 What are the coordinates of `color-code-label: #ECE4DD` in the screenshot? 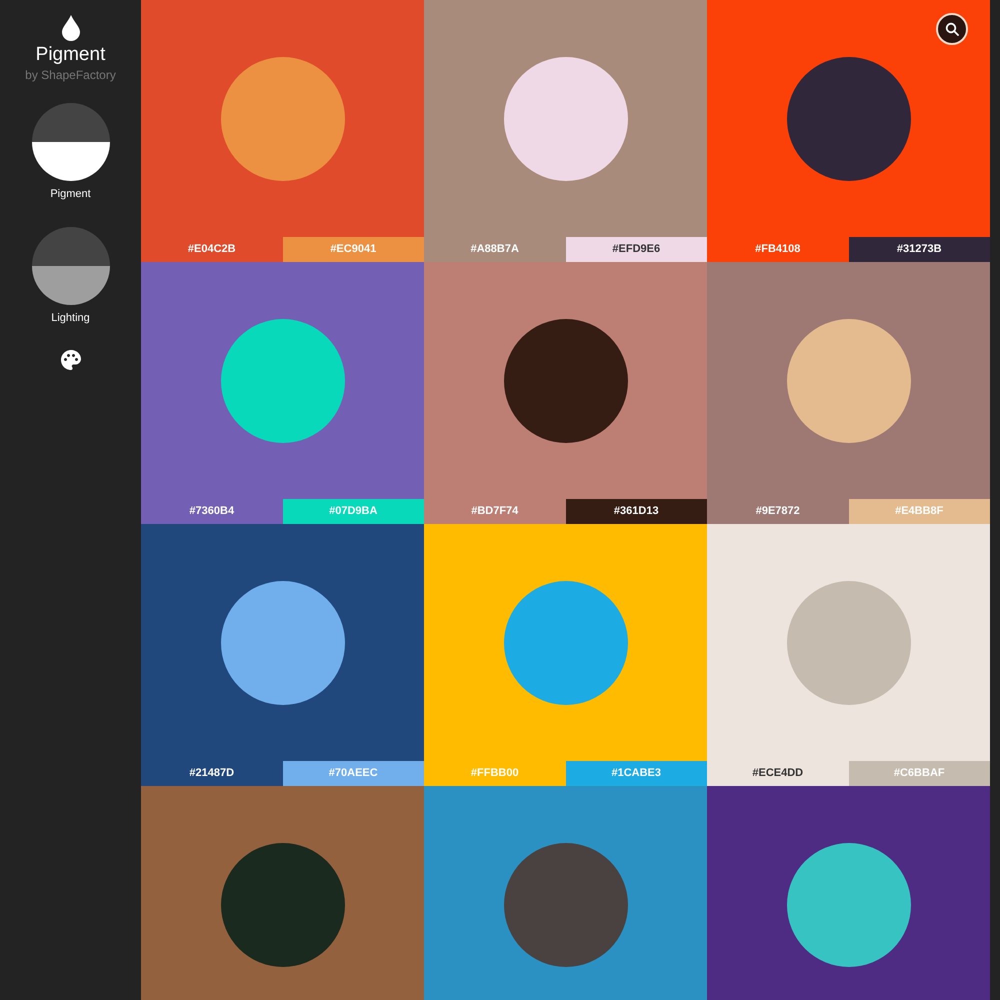 It's located at (777, 773).